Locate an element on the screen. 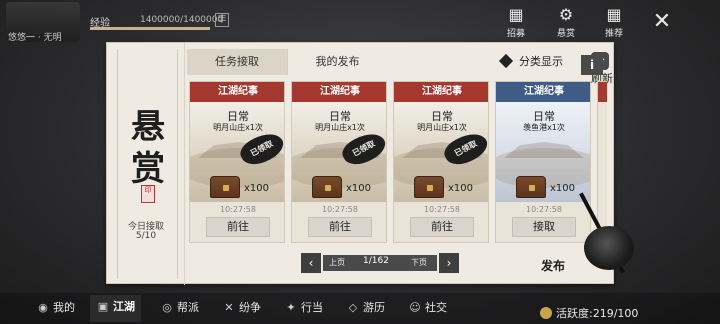 The width and height of the screenshot is (720, 324). compass-icon: ◇ is located at coordinates (353, 307).